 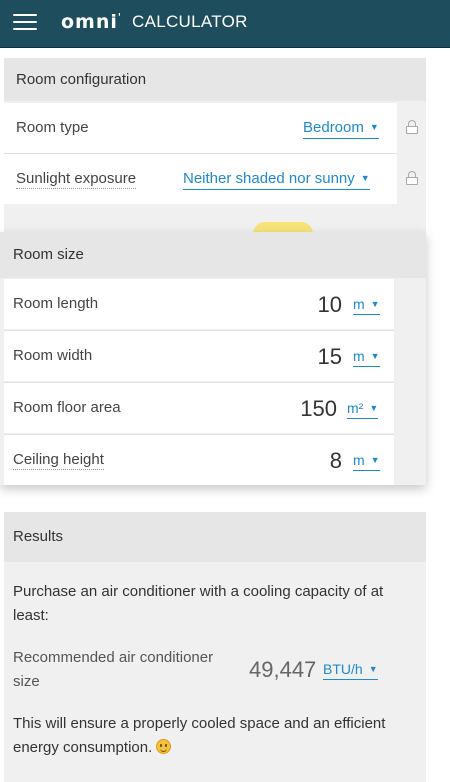 I want to click on top-bar: omni' CALCULATOR, so click(x=225, y=24).